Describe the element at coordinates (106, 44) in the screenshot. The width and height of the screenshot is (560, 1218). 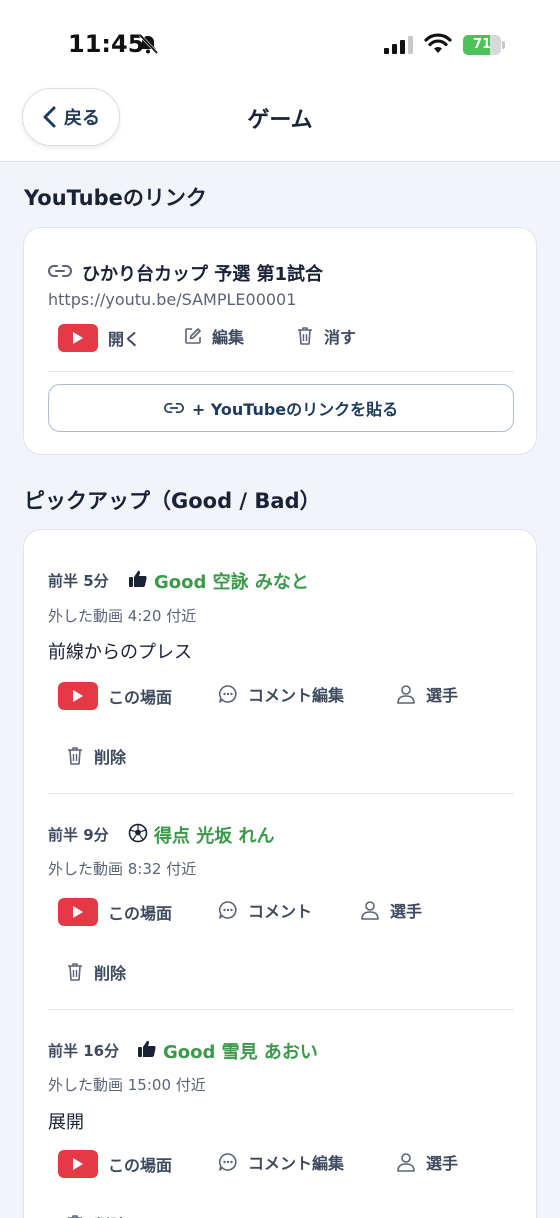
I see `status-time: 11:45` at that location.